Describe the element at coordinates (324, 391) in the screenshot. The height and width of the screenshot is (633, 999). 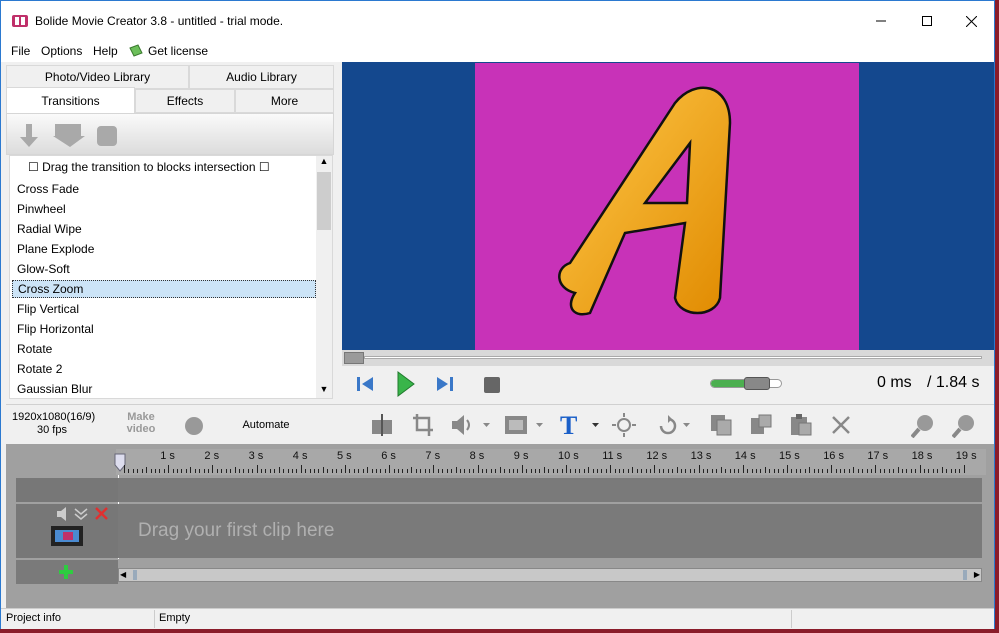
I see `scroll-down-icon: ▼` at that location.